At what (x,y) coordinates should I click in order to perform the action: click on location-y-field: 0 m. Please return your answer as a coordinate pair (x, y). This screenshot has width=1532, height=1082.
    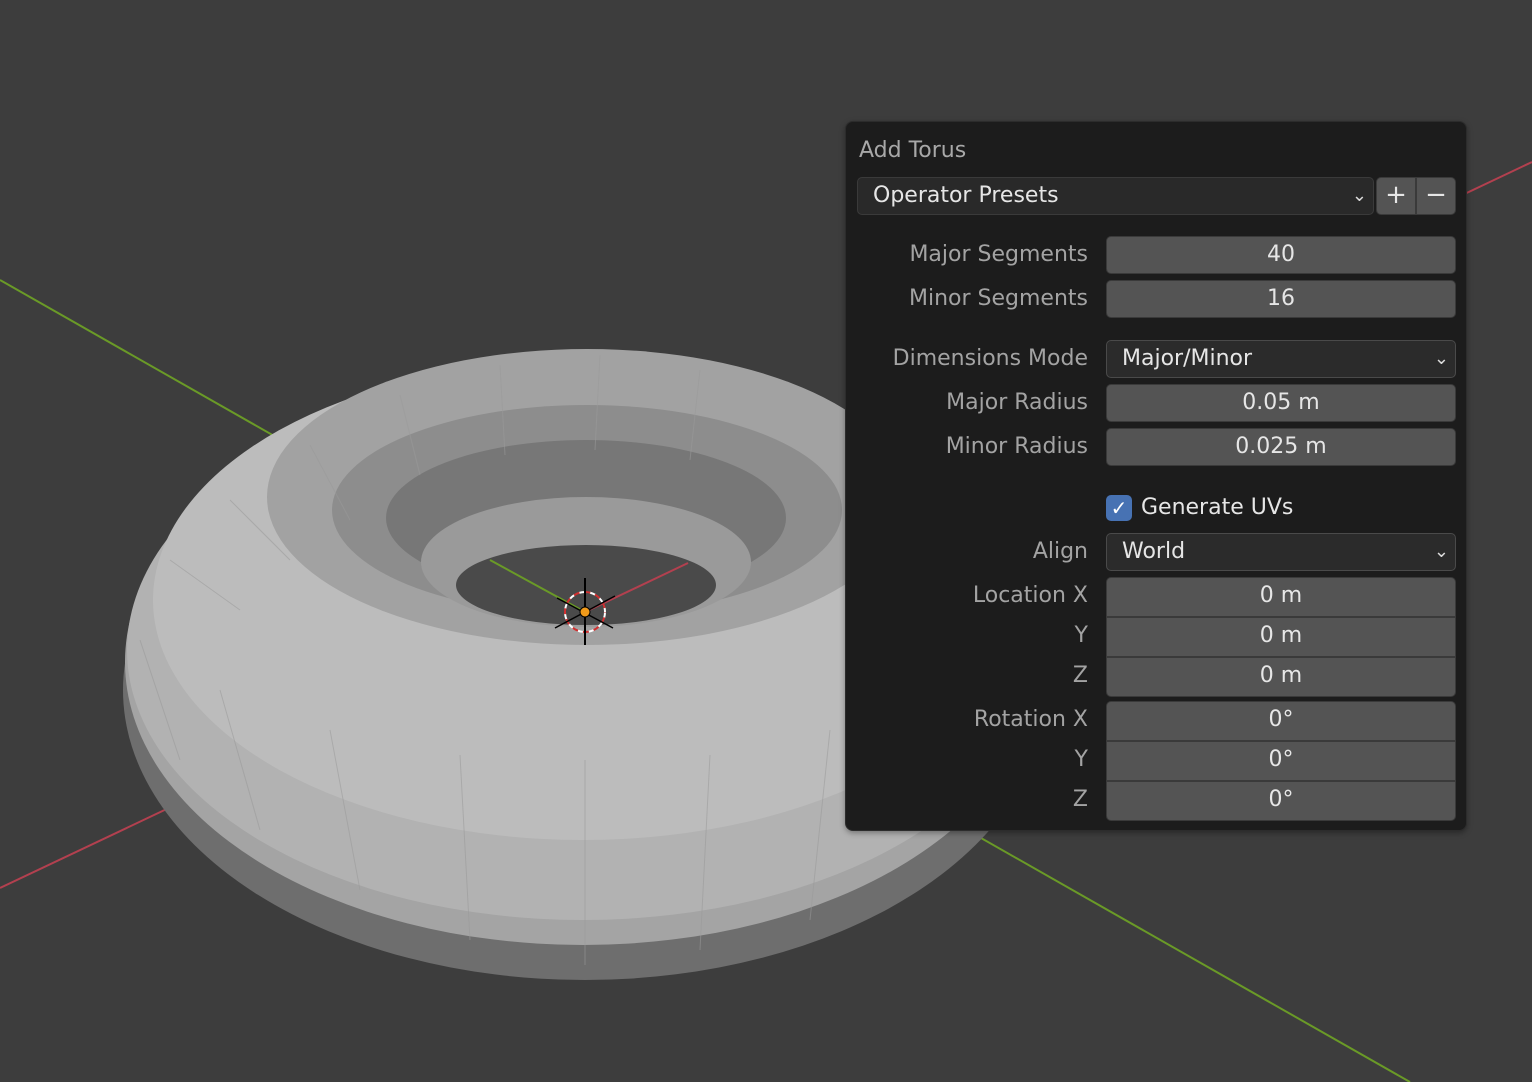
    Looking at the image, I should click on (1281, 637).